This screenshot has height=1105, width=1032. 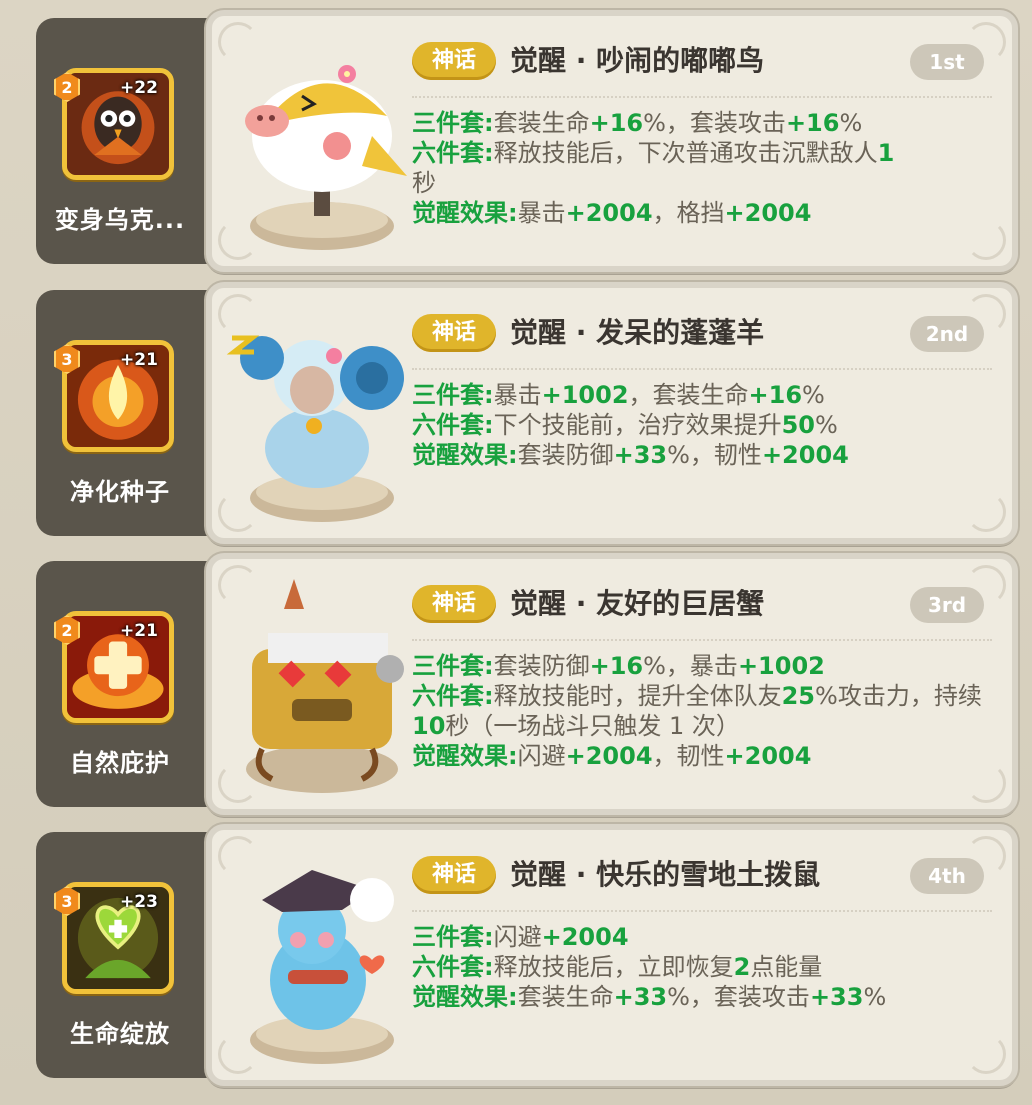 I want to click on three-set-effect: 三件套:闪避+2004, so click(x=520, y=937).